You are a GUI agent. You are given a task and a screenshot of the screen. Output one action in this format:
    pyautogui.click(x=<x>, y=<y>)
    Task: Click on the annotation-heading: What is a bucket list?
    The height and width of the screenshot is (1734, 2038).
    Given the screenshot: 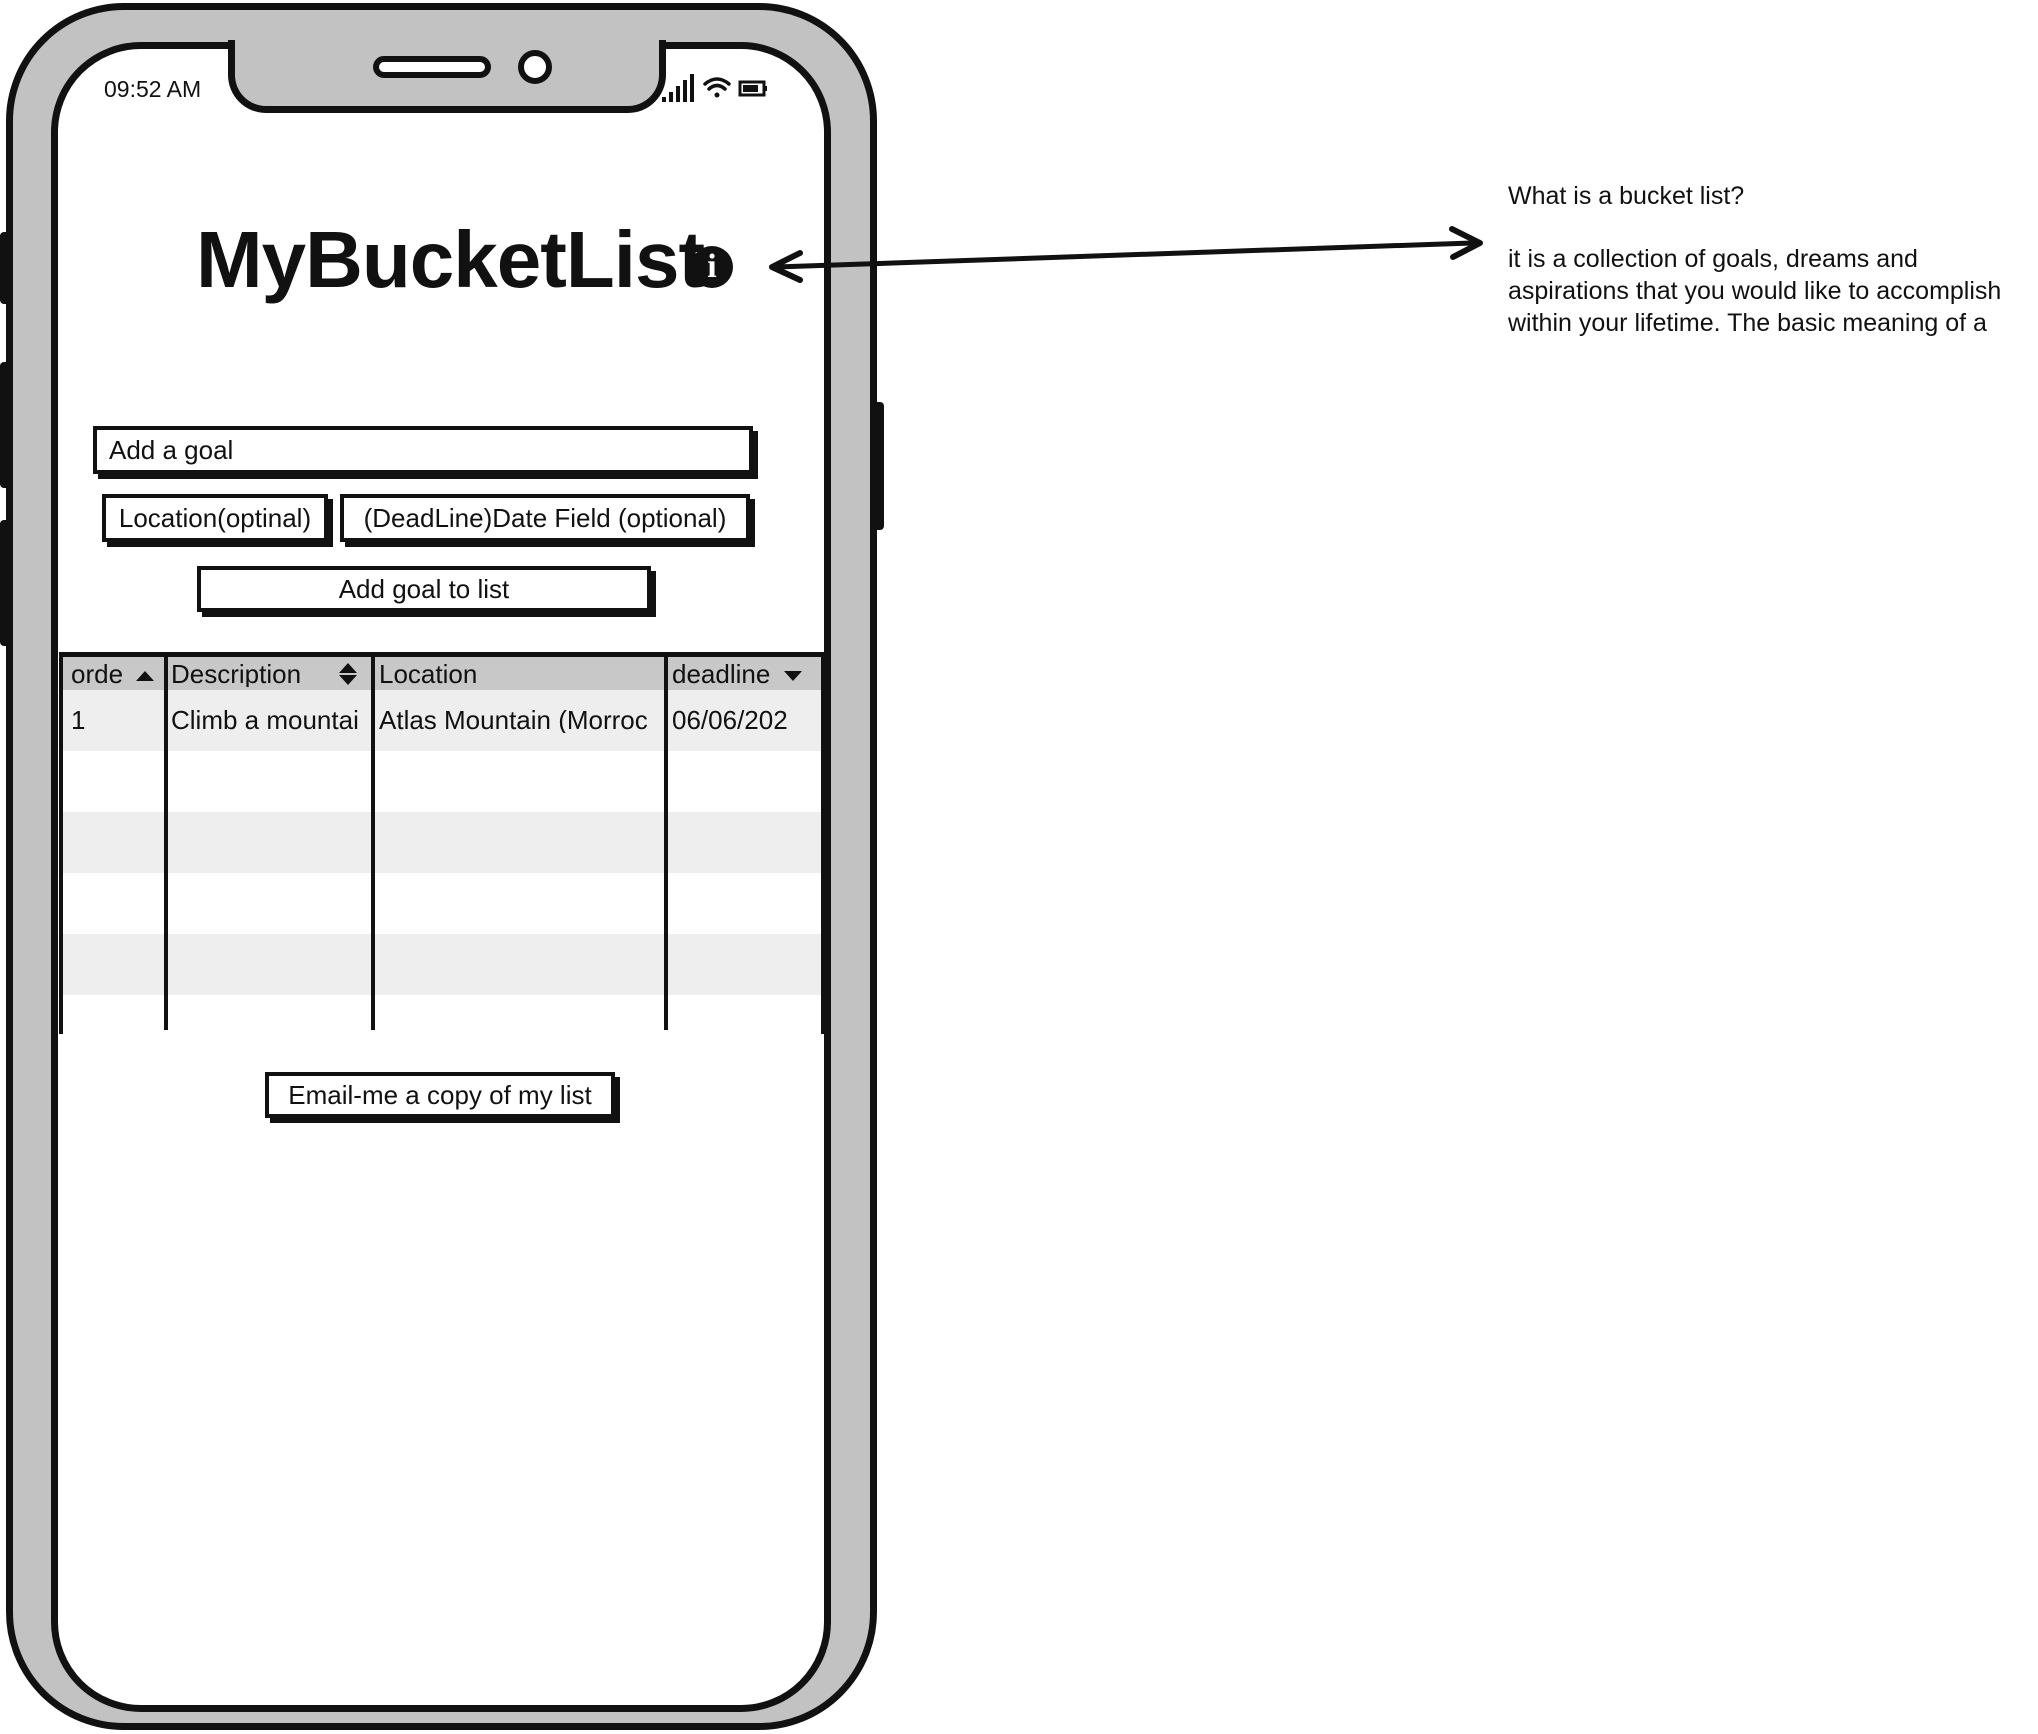 What is the action you would take?
    pyautogui.click(x=1626, y=196)
    